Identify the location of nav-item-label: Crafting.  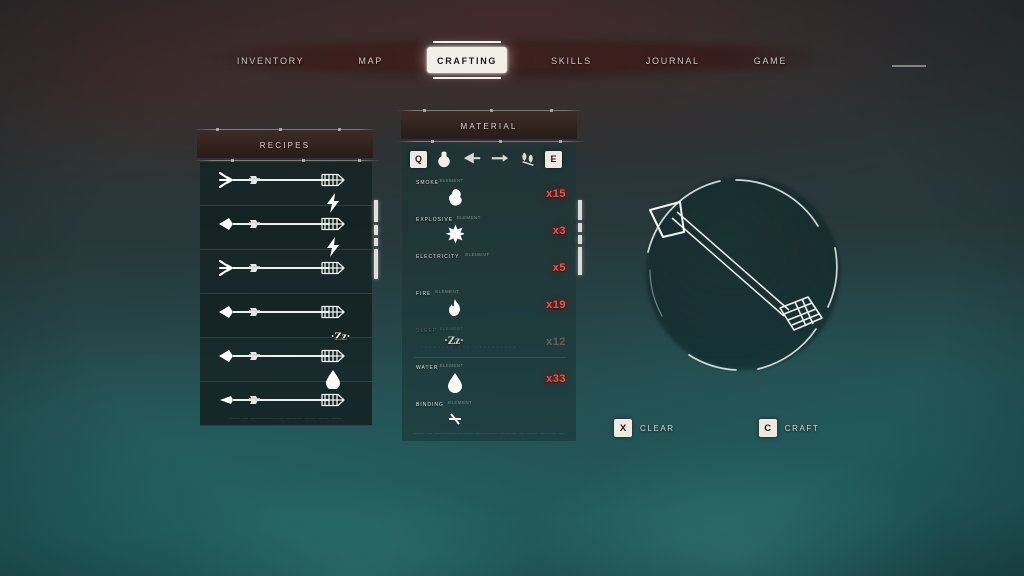
(467, 60).